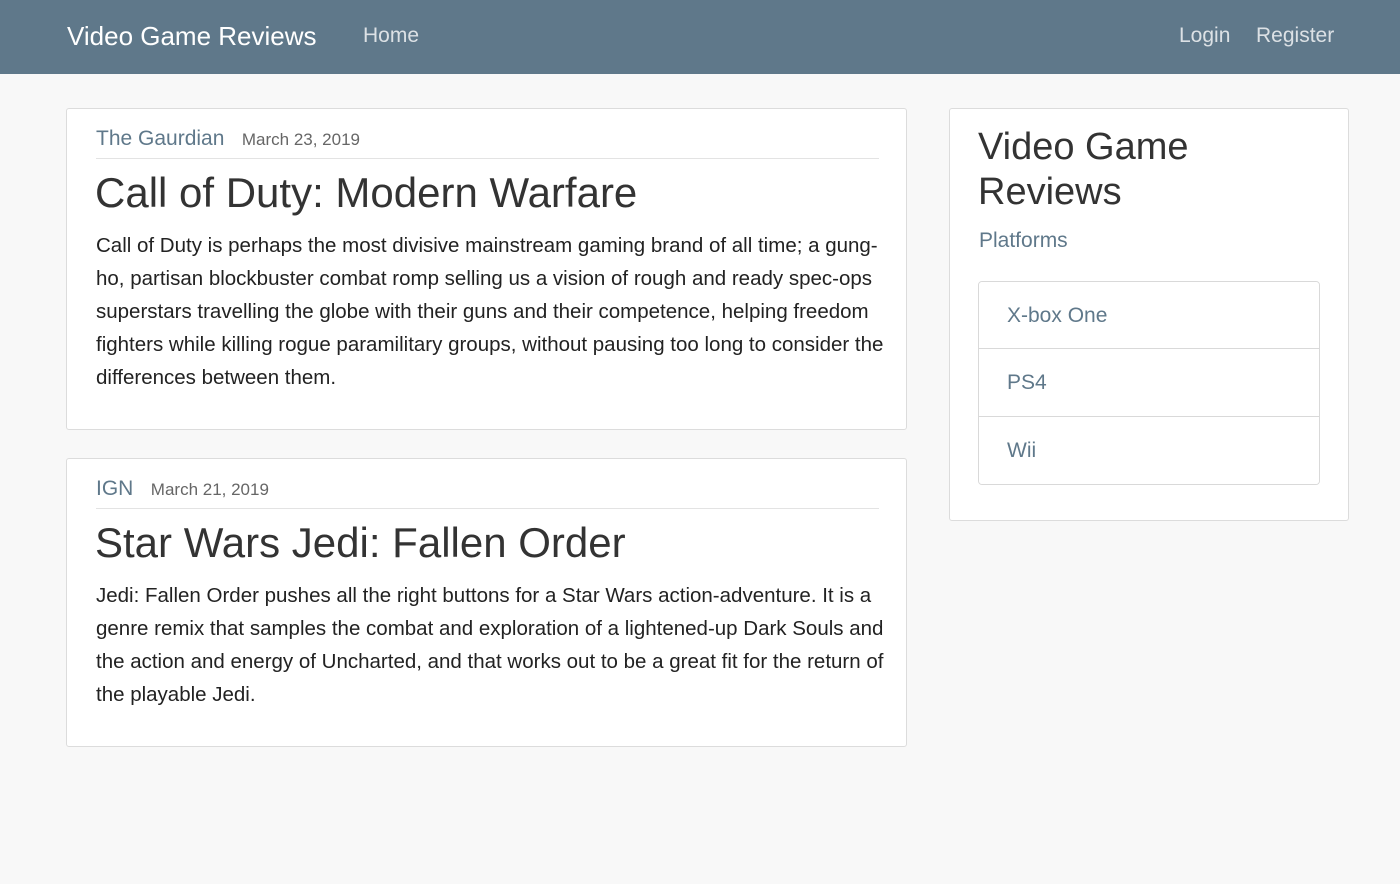 This screenshot has height=884, width=1400. I want to click on review-author-link: IGN, so click(114, 488).